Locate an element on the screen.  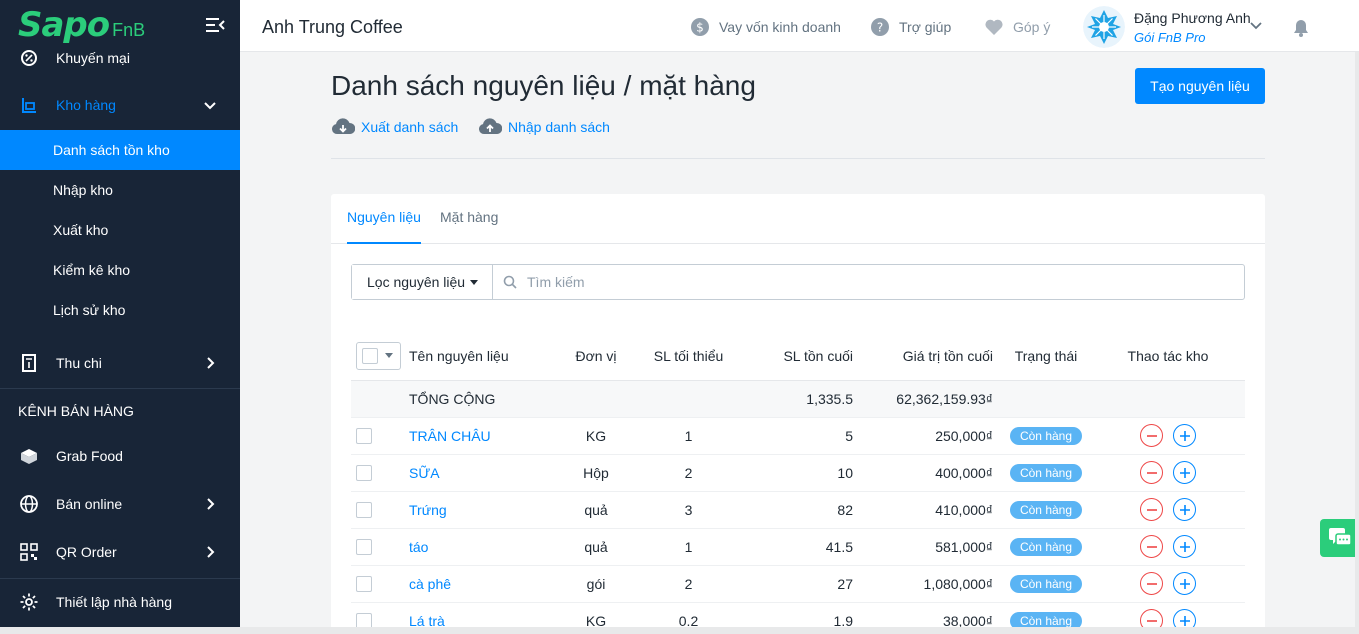
ingredient-filter-dropdown: Lọc nguyên liệu is located at coordinates (422, 282).